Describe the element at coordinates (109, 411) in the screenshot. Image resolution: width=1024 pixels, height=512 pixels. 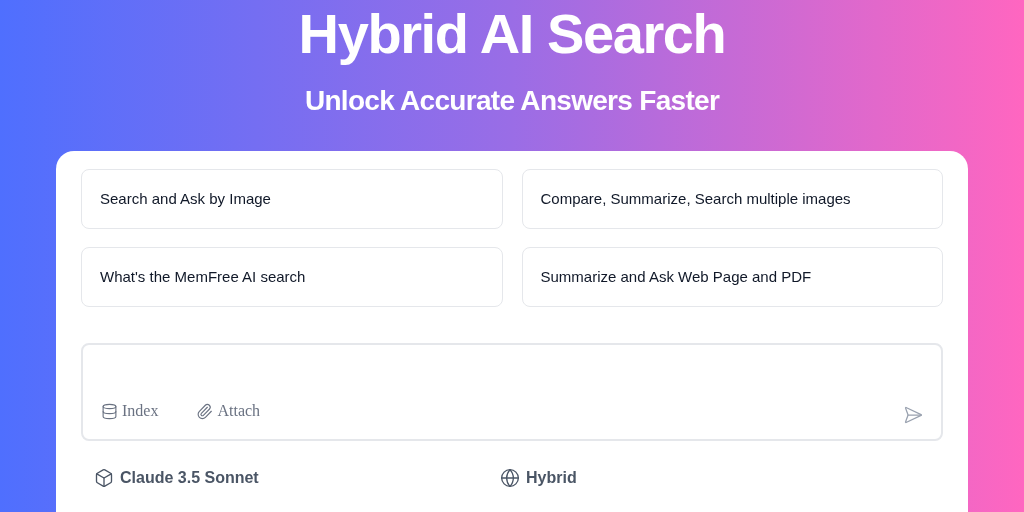
I see `database-icon` at that location.